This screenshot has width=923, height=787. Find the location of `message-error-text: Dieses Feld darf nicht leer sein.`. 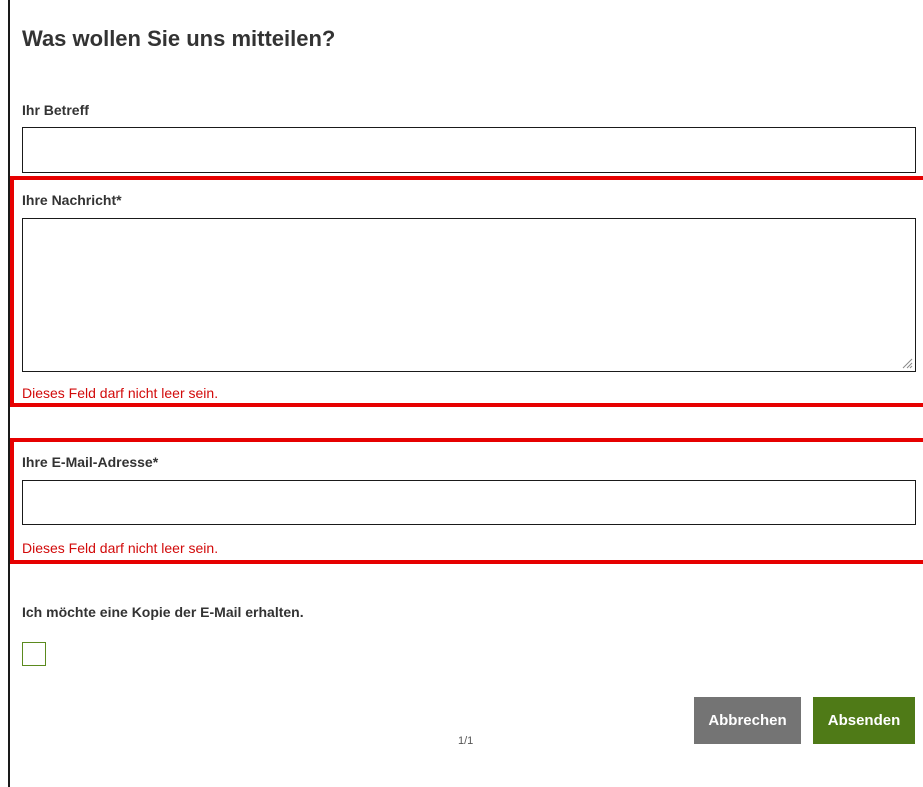

message-error-text: Dieses Feld darf nicht leer sein. is located at coordinates (120, 393).